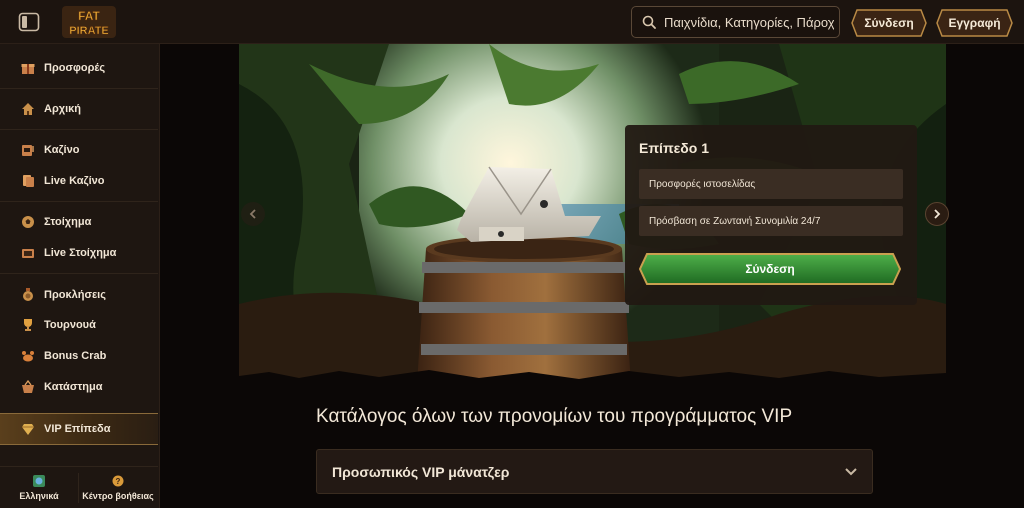 This screenshot has height=508, width=1024. What do you see at coordinates (75, 68) in the screenshot?
I see `sidebar-item-label: Προσφορές` at bounding box center [75, 68].